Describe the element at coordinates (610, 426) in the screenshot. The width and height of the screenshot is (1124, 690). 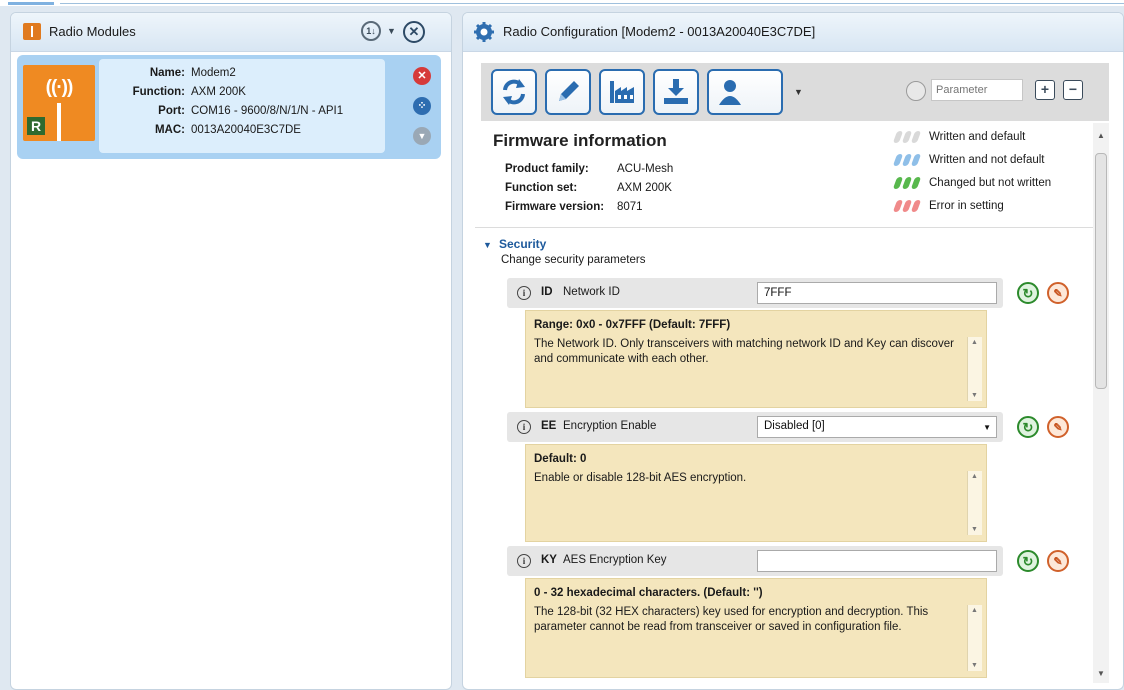
I see `param-name: Encryption Enable` at that location.